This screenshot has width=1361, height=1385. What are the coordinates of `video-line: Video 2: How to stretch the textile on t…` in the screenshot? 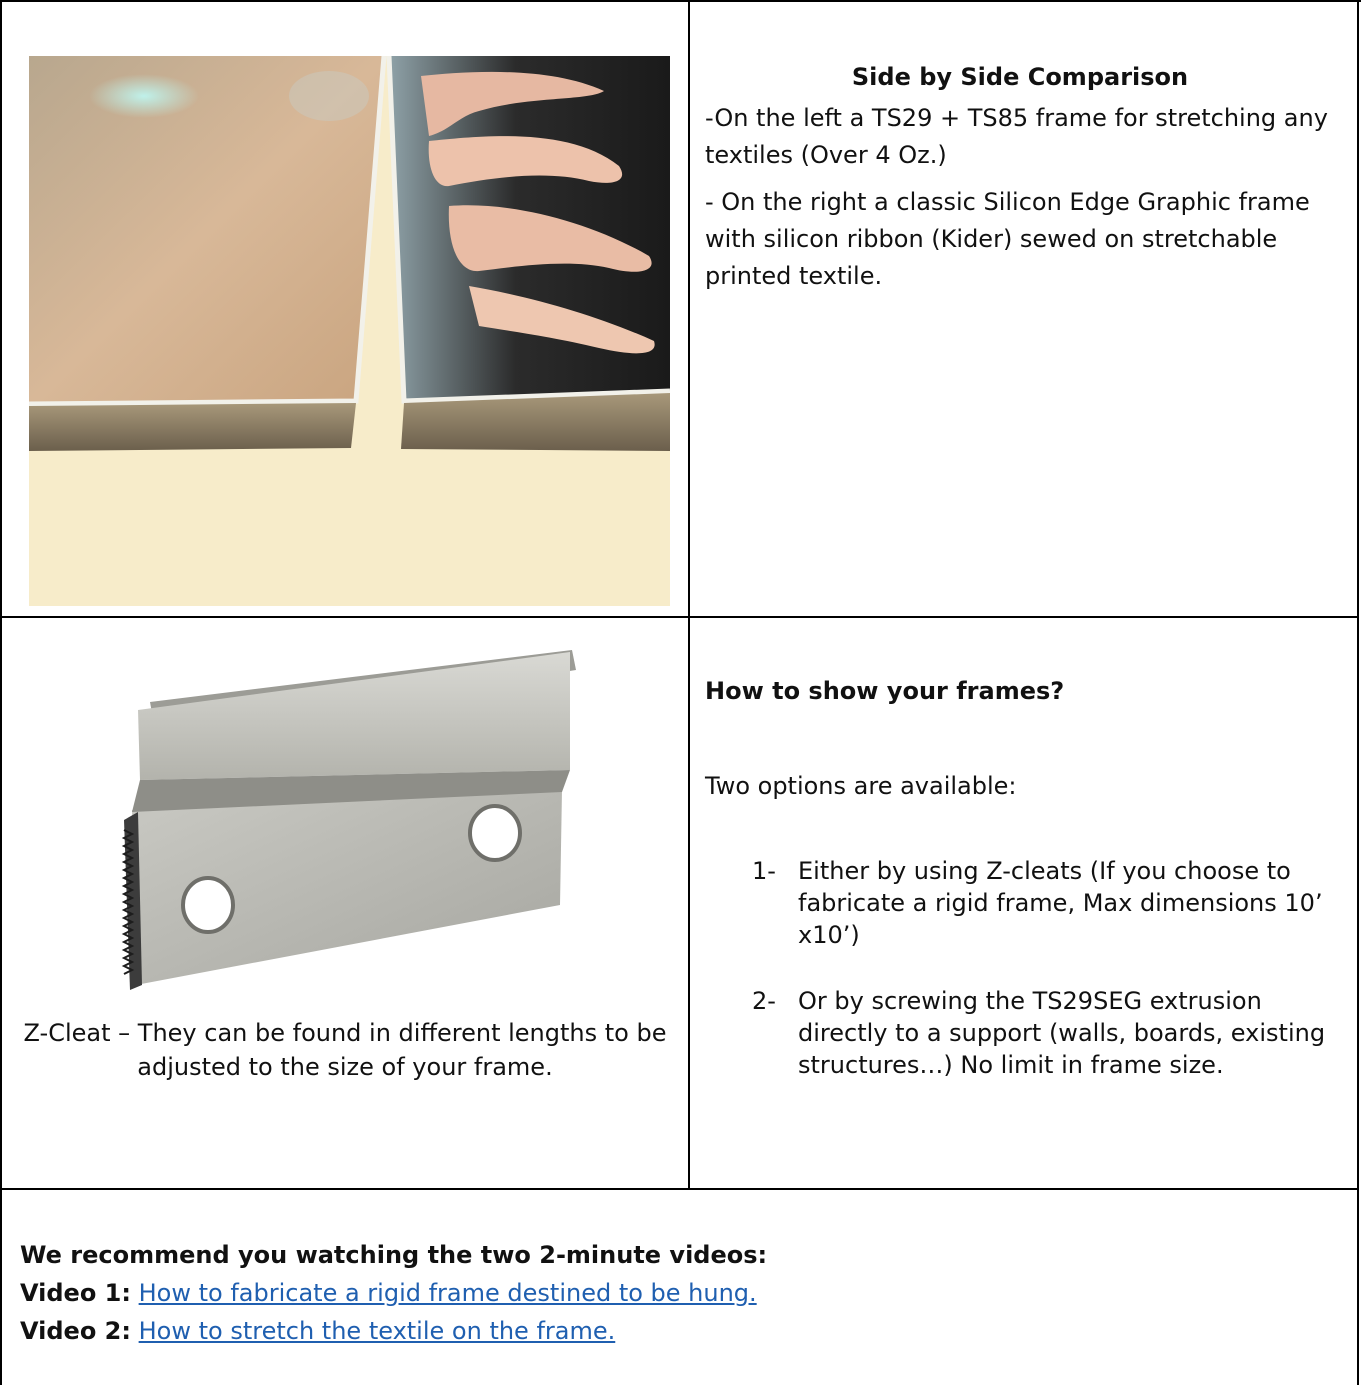 It's located at (680, 1331).